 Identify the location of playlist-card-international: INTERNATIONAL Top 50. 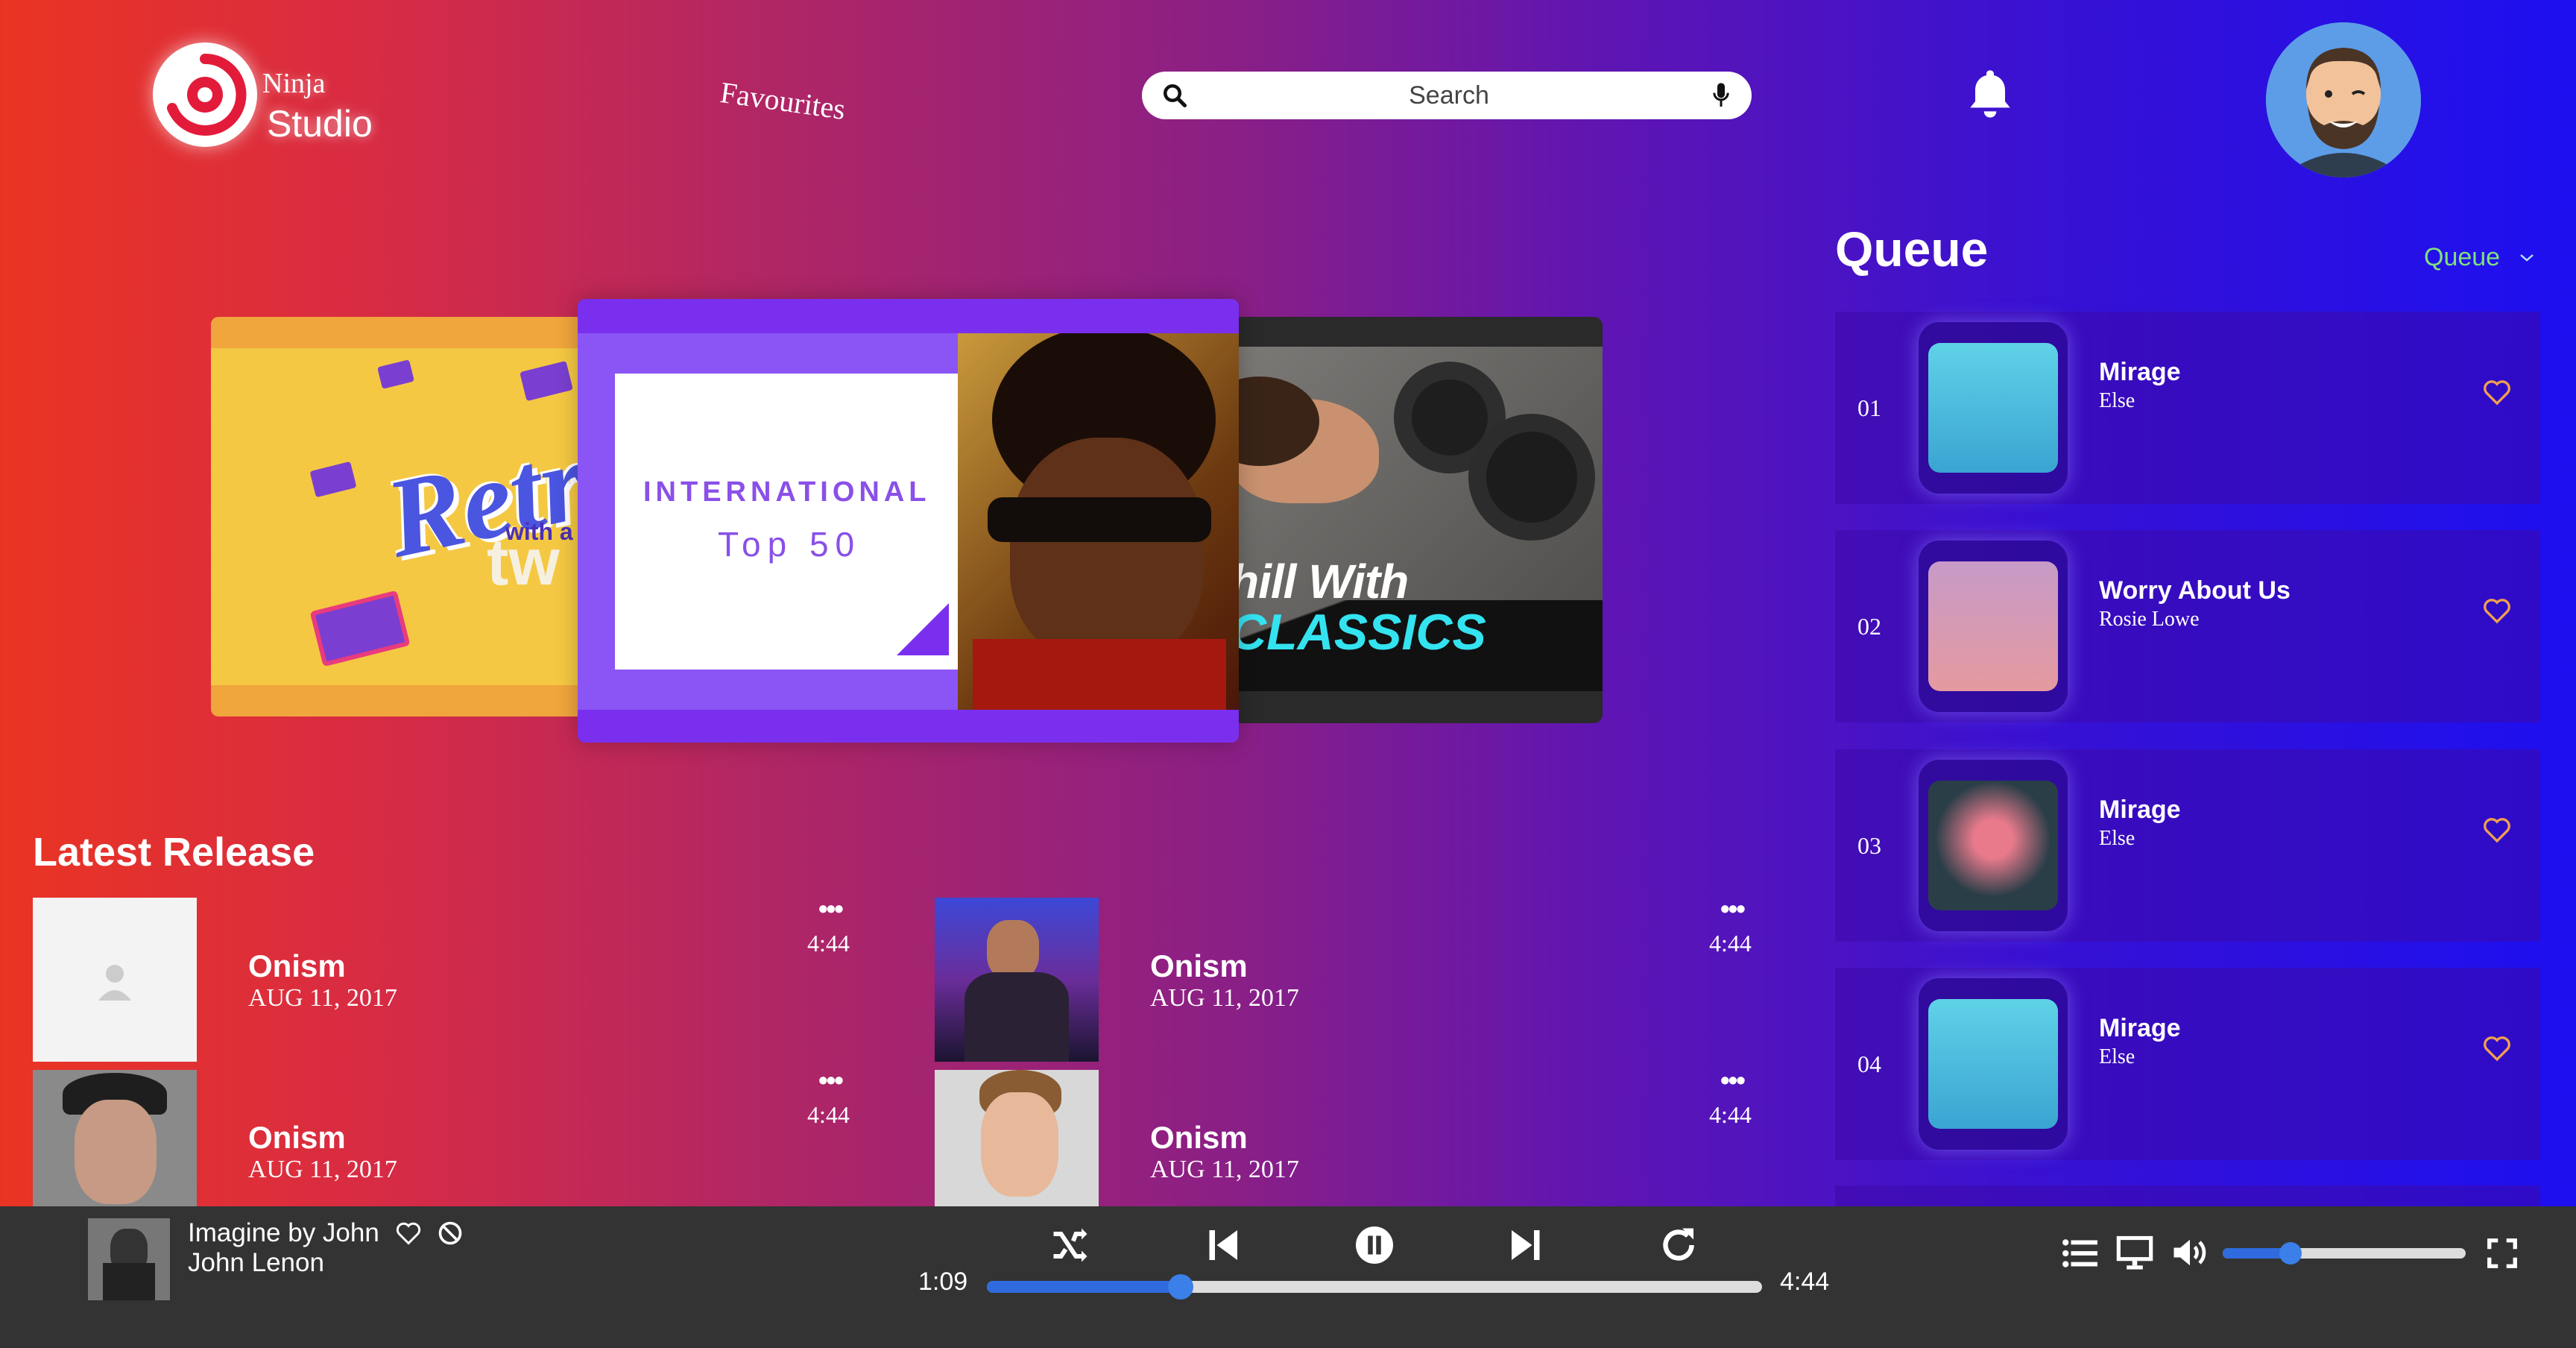
(908, 521).